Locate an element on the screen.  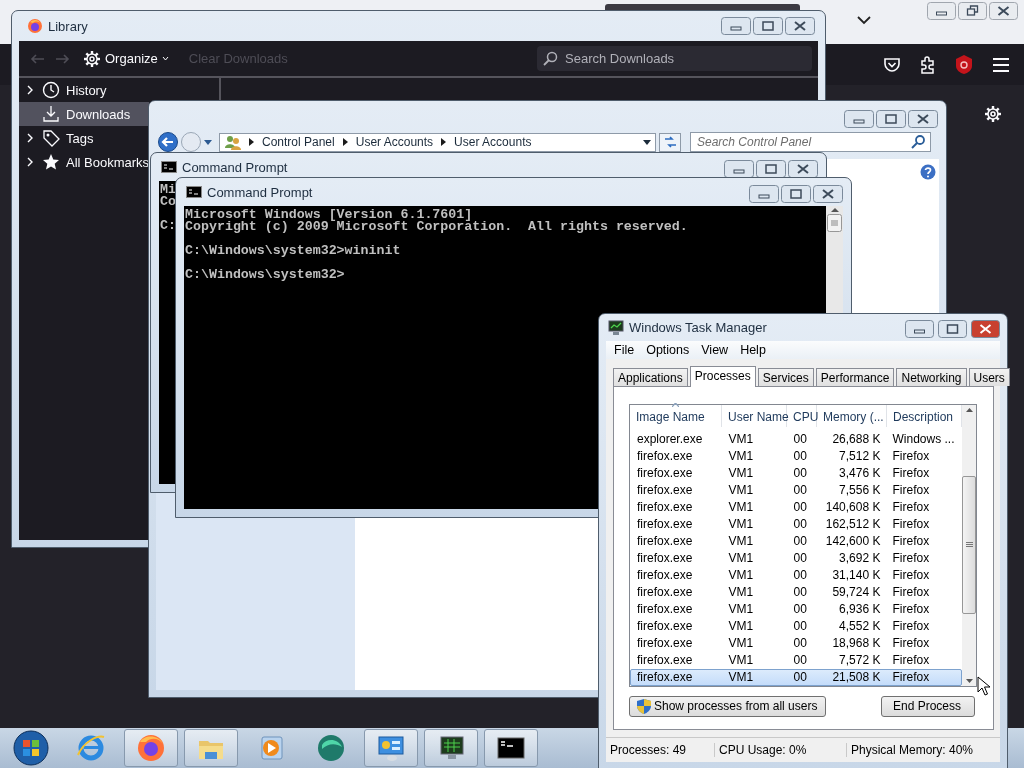
menu-item: Options is located at coordinates (668, 349).